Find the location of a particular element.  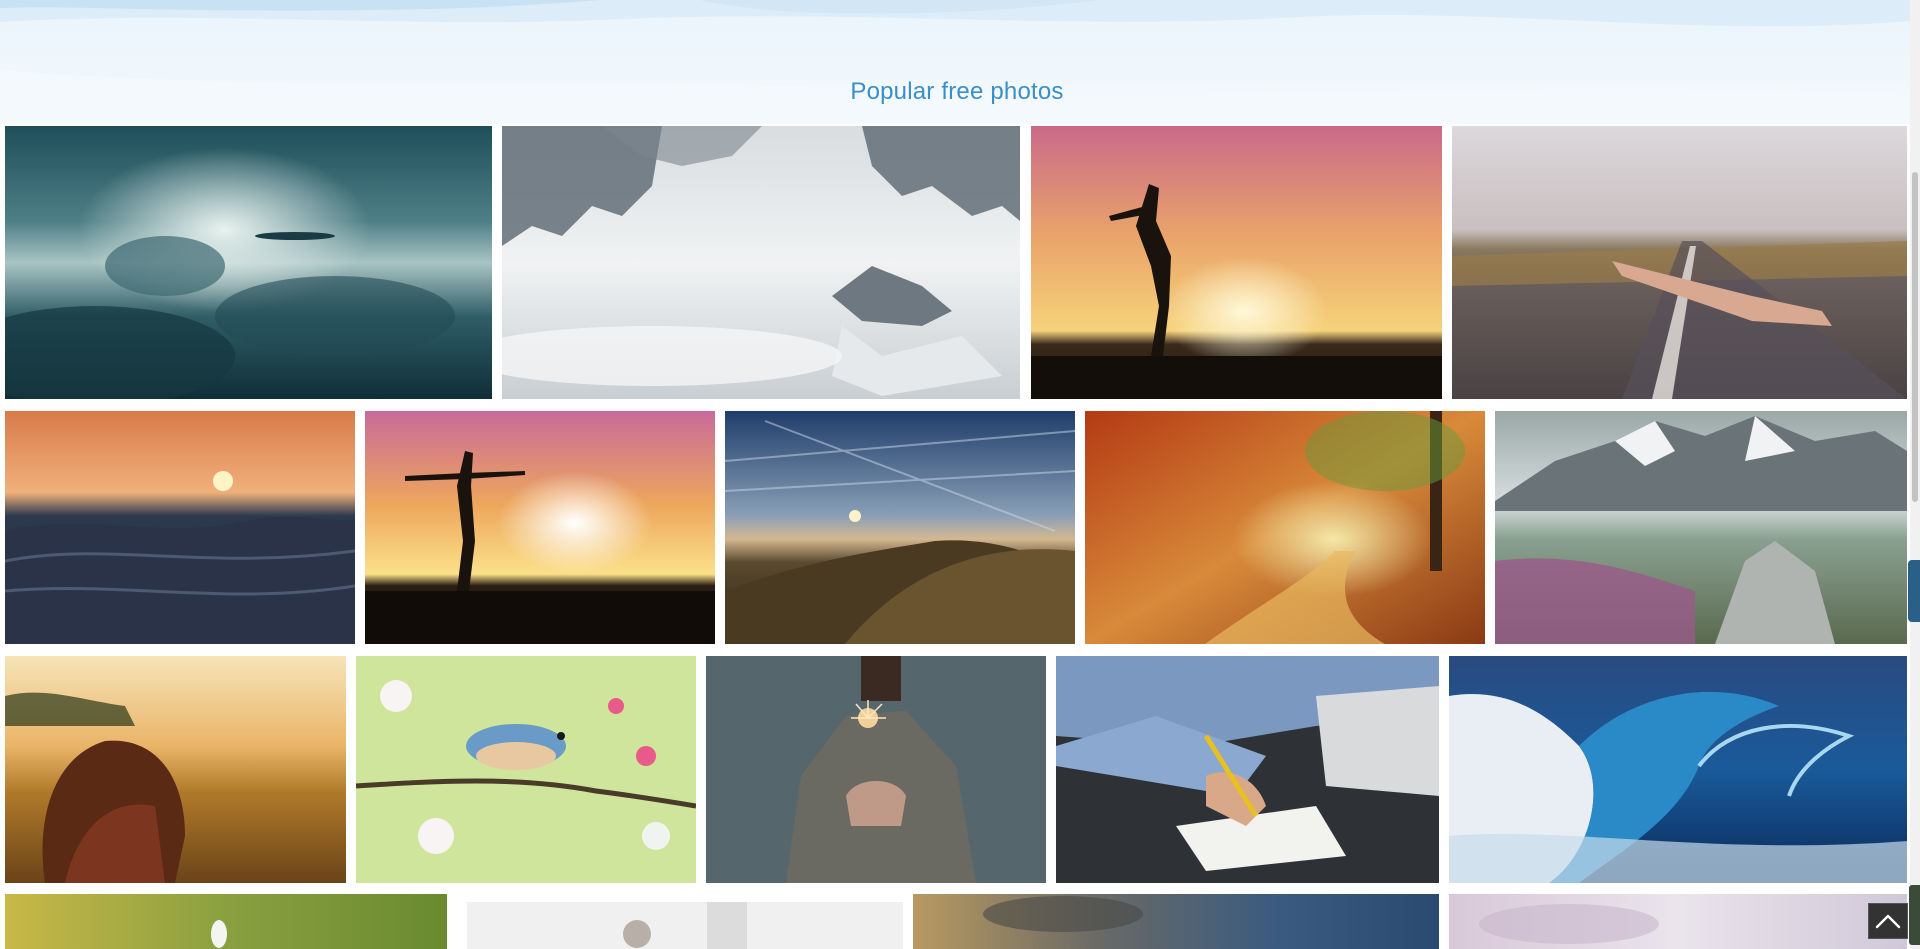

photo-wolf-mist is located at coordinates (761, 262).